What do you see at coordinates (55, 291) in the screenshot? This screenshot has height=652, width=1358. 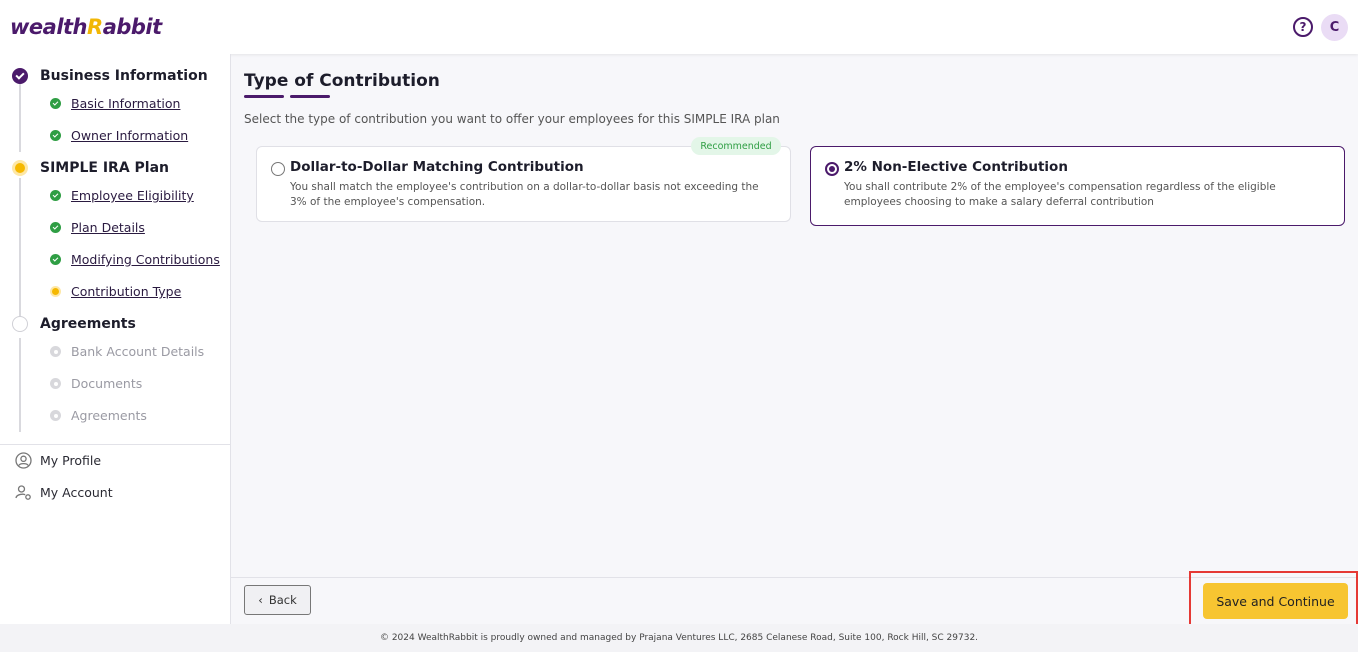 I see `current-step-icon` at bounding box center [55, 291].